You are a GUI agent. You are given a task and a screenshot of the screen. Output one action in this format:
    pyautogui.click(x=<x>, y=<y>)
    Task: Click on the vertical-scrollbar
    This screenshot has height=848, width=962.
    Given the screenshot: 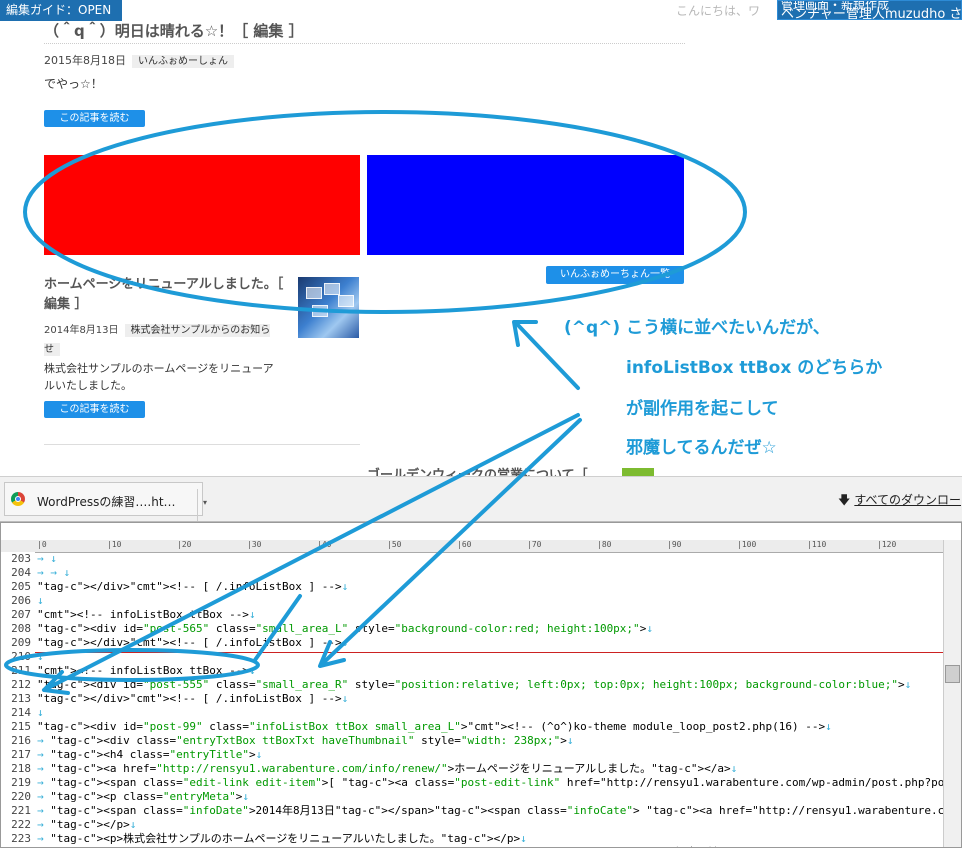 What is the action you would take?
    pyautogui.click(x=952, y=693)
    